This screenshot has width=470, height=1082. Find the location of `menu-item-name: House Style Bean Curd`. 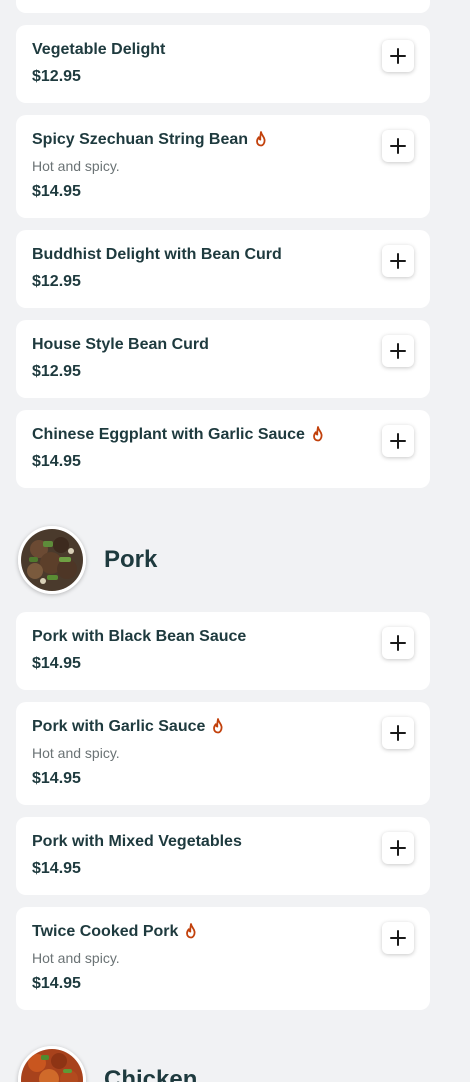

menu-item-name: House Style Bean Curd is located at coordinates (120, 344).